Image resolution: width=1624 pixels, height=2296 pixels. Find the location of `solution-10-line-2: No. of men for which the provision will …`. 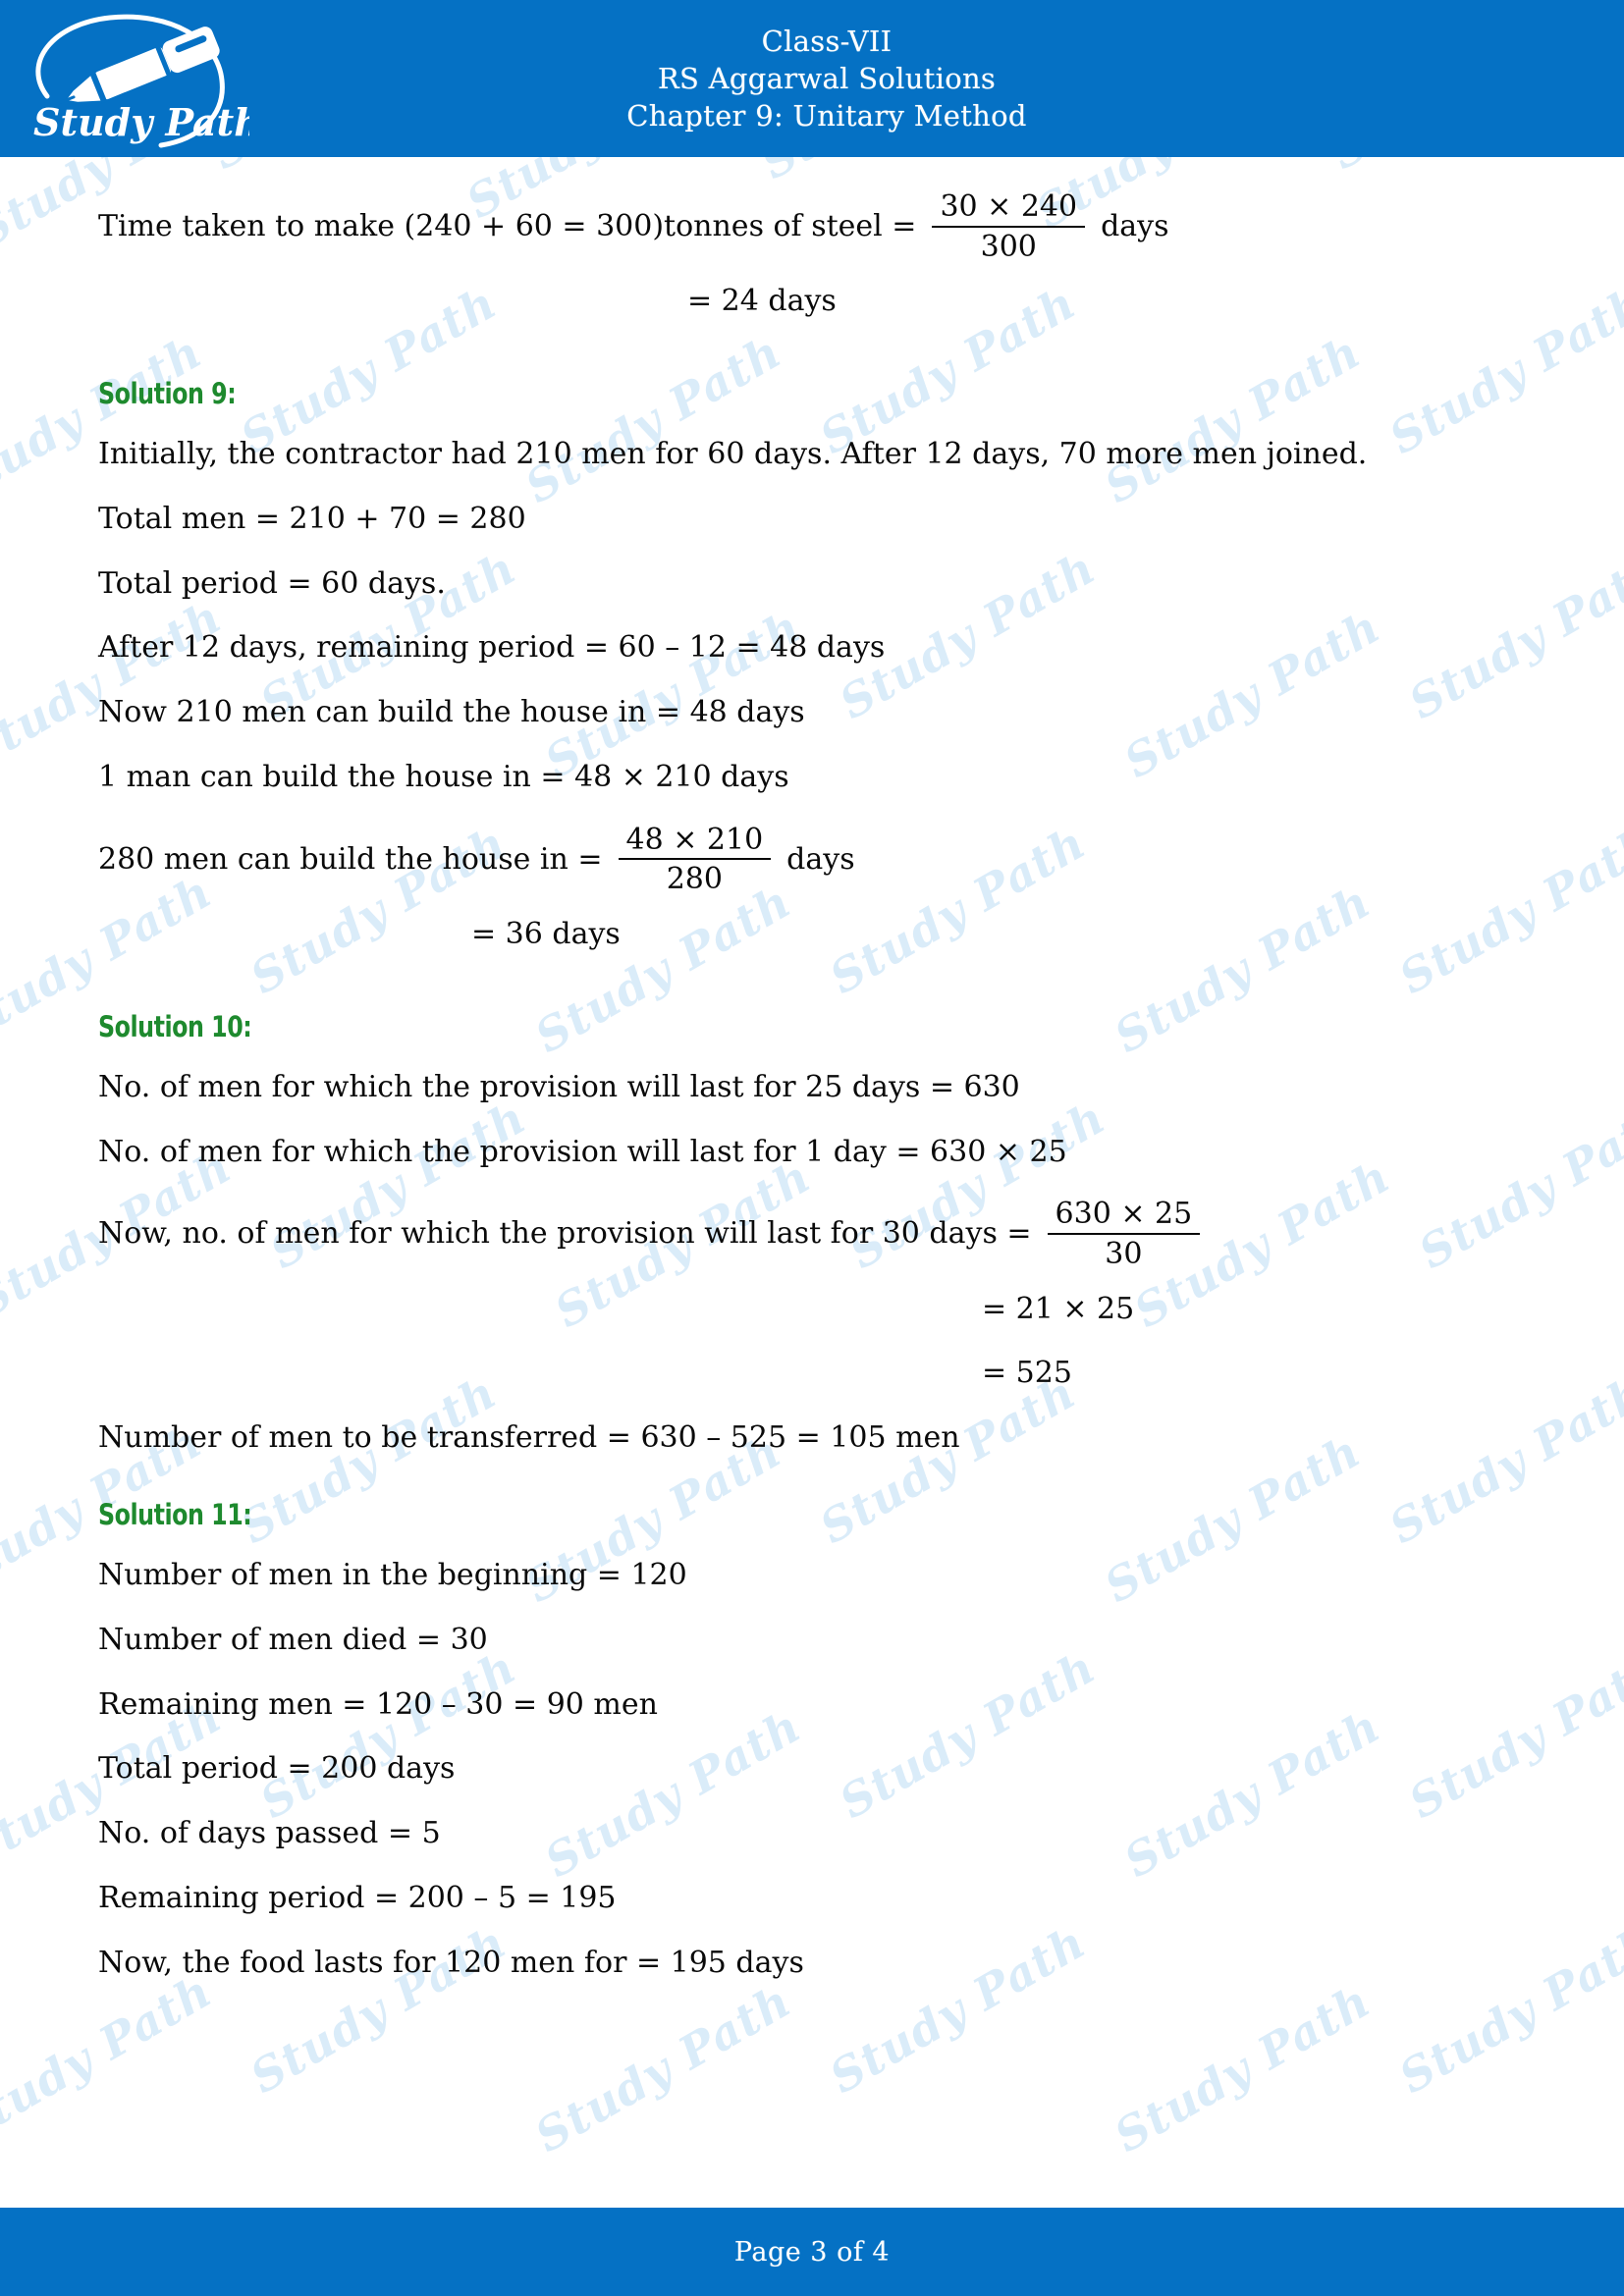

solution-10-line-2: No. of men for which the provision will … is located at coordinates (582, 1151).